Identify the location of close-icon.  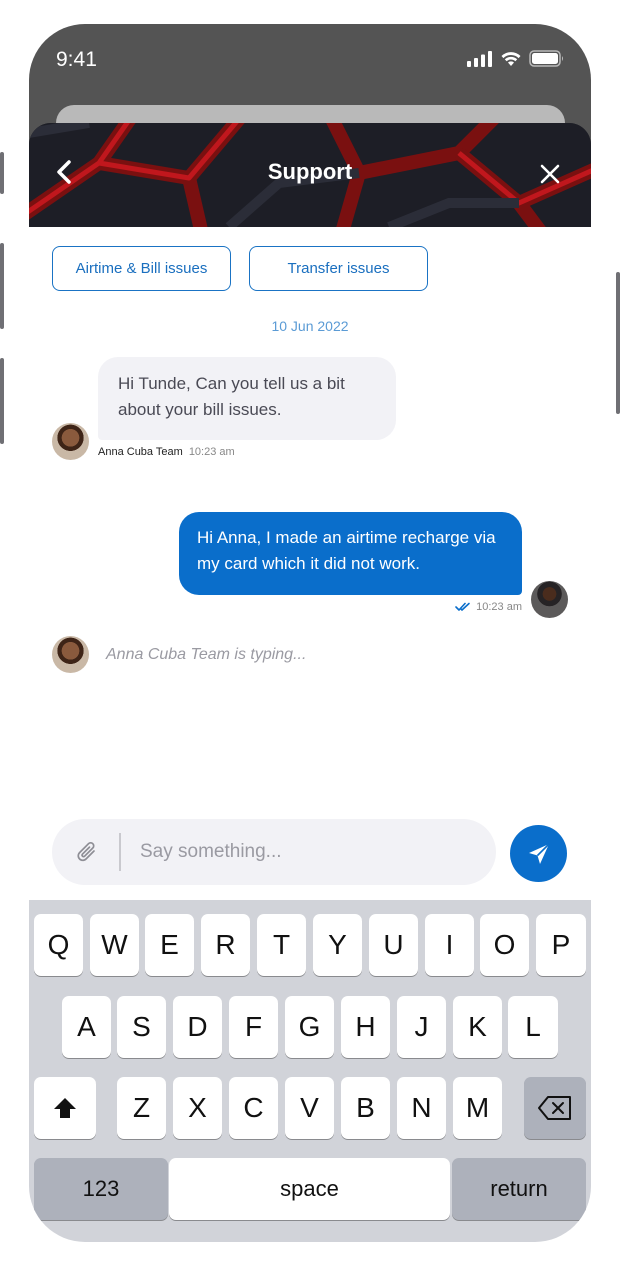
(550, 174).